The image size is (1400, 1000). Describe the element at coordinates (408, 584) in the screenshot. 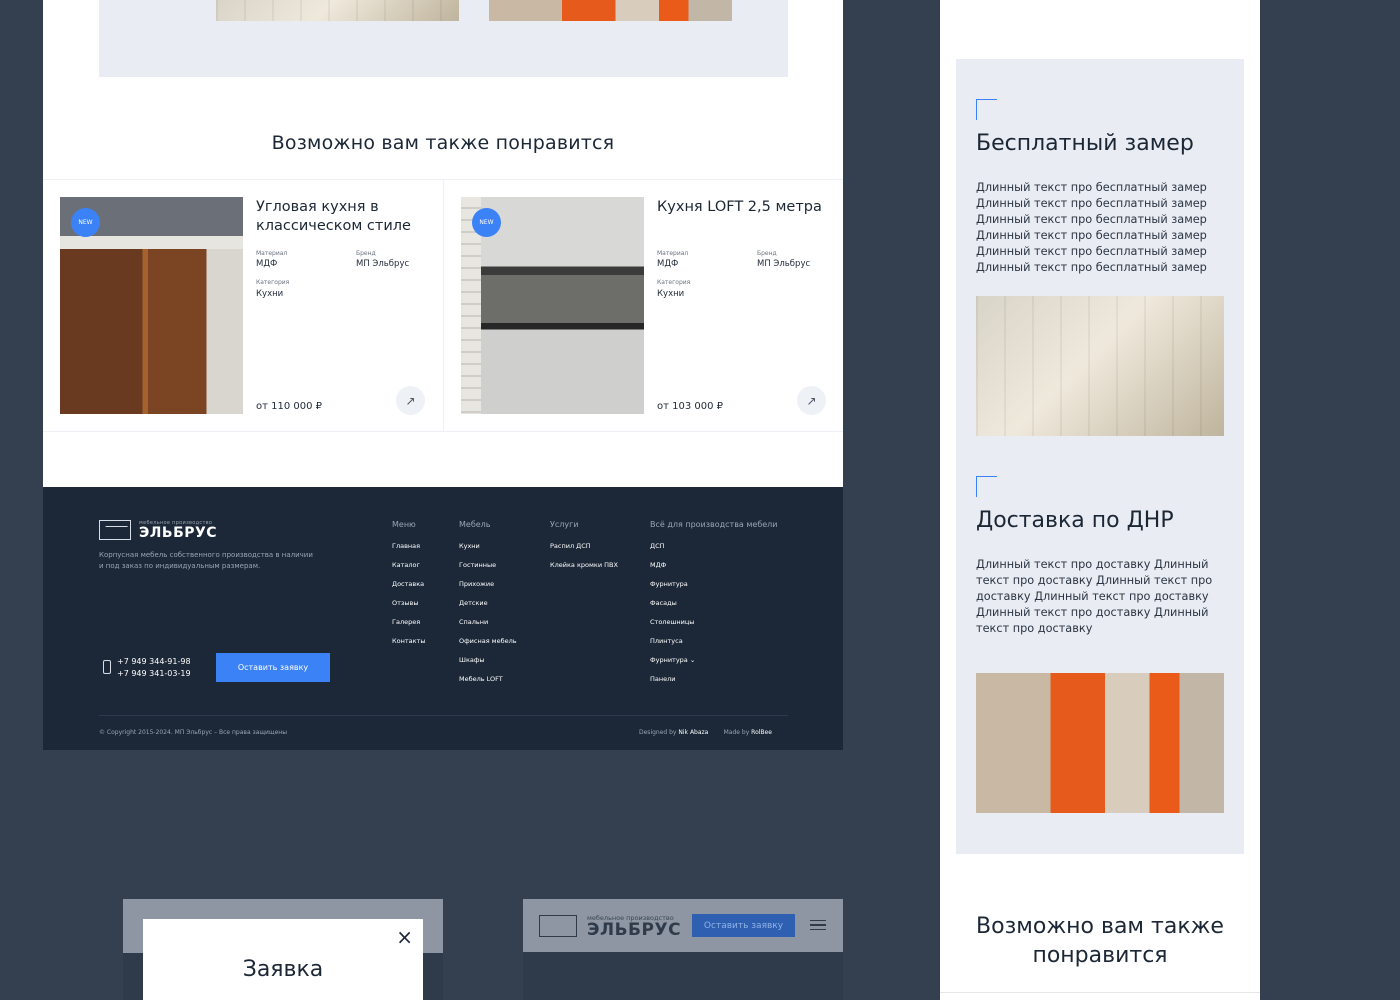

I see `footer-link: Доставка` at that location.